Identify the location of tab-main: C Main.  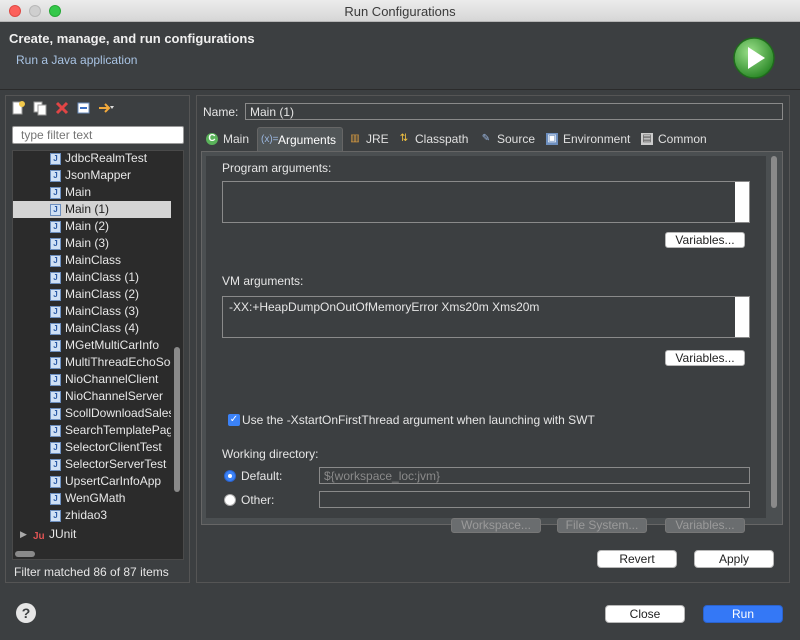
(229, 139).